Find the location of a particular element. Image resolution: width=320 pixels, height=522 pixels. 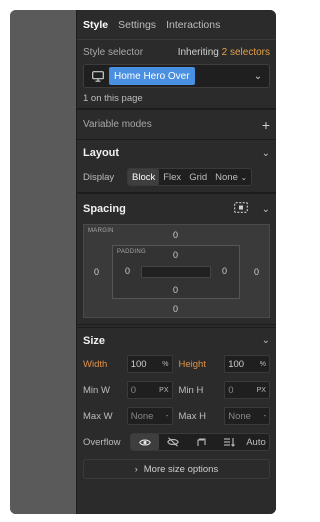

margin-top-value: 0 is located at coordinates (175, 235).